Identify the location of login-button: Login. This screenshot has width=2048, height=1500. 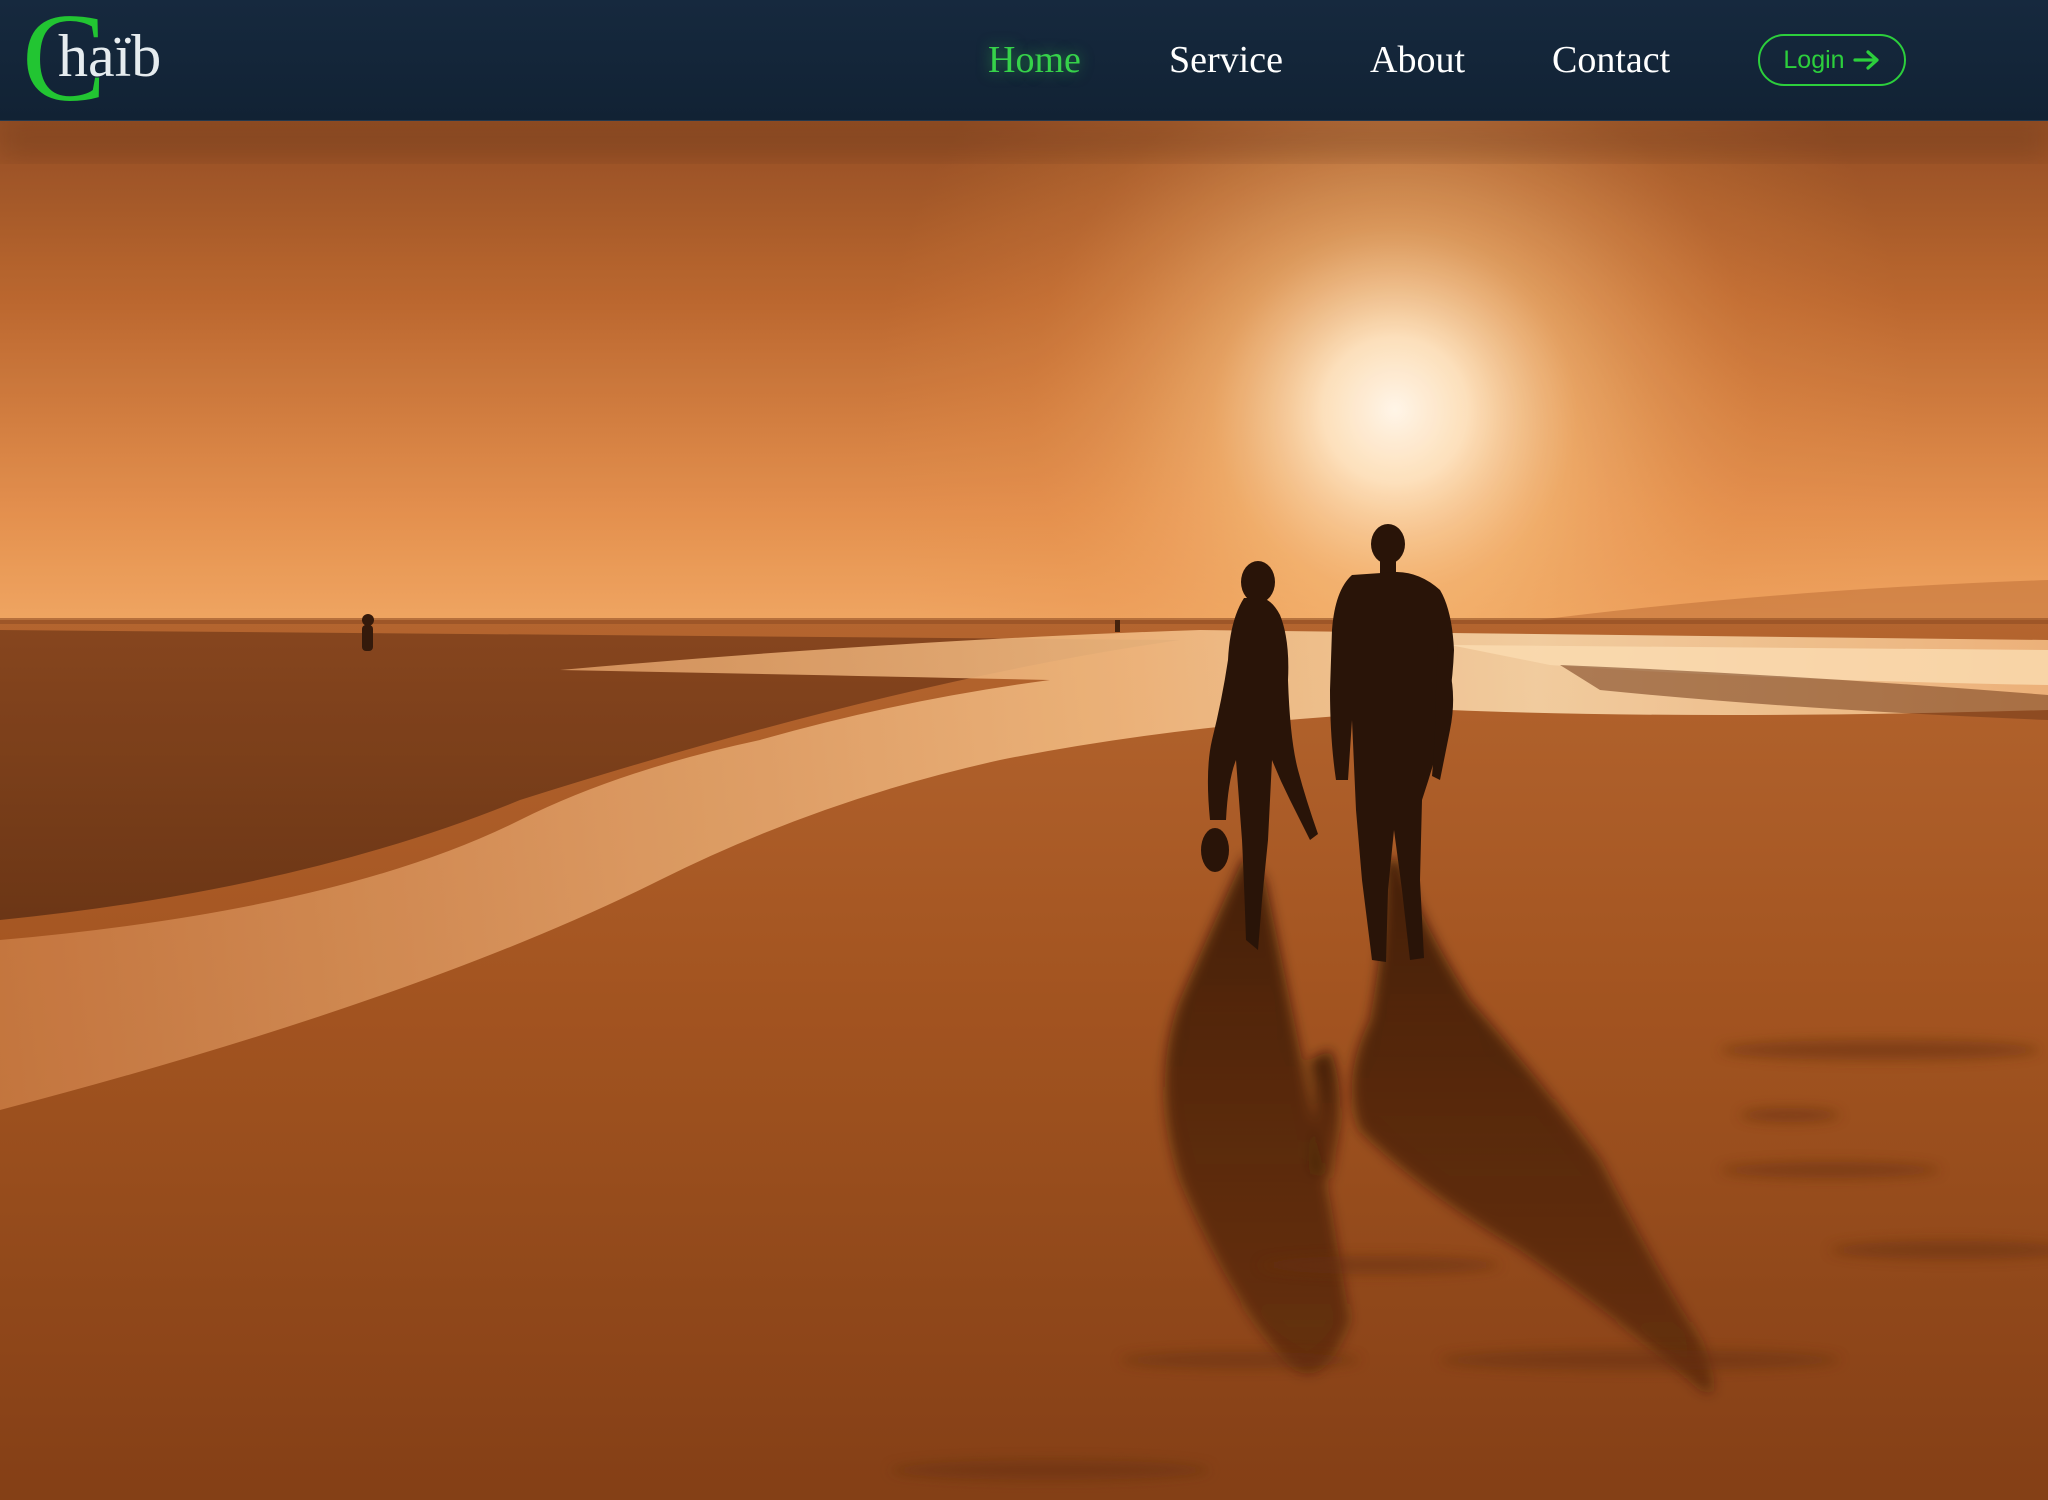
(1832, 60).